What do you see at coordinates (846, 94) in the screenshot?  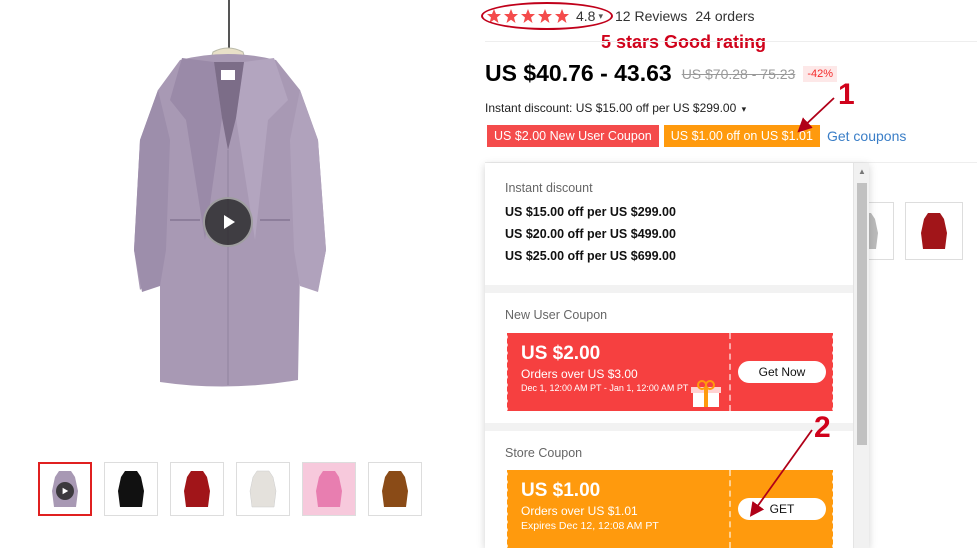 I see `annotation-marker-1: 1` at bounding box center [846, 94].